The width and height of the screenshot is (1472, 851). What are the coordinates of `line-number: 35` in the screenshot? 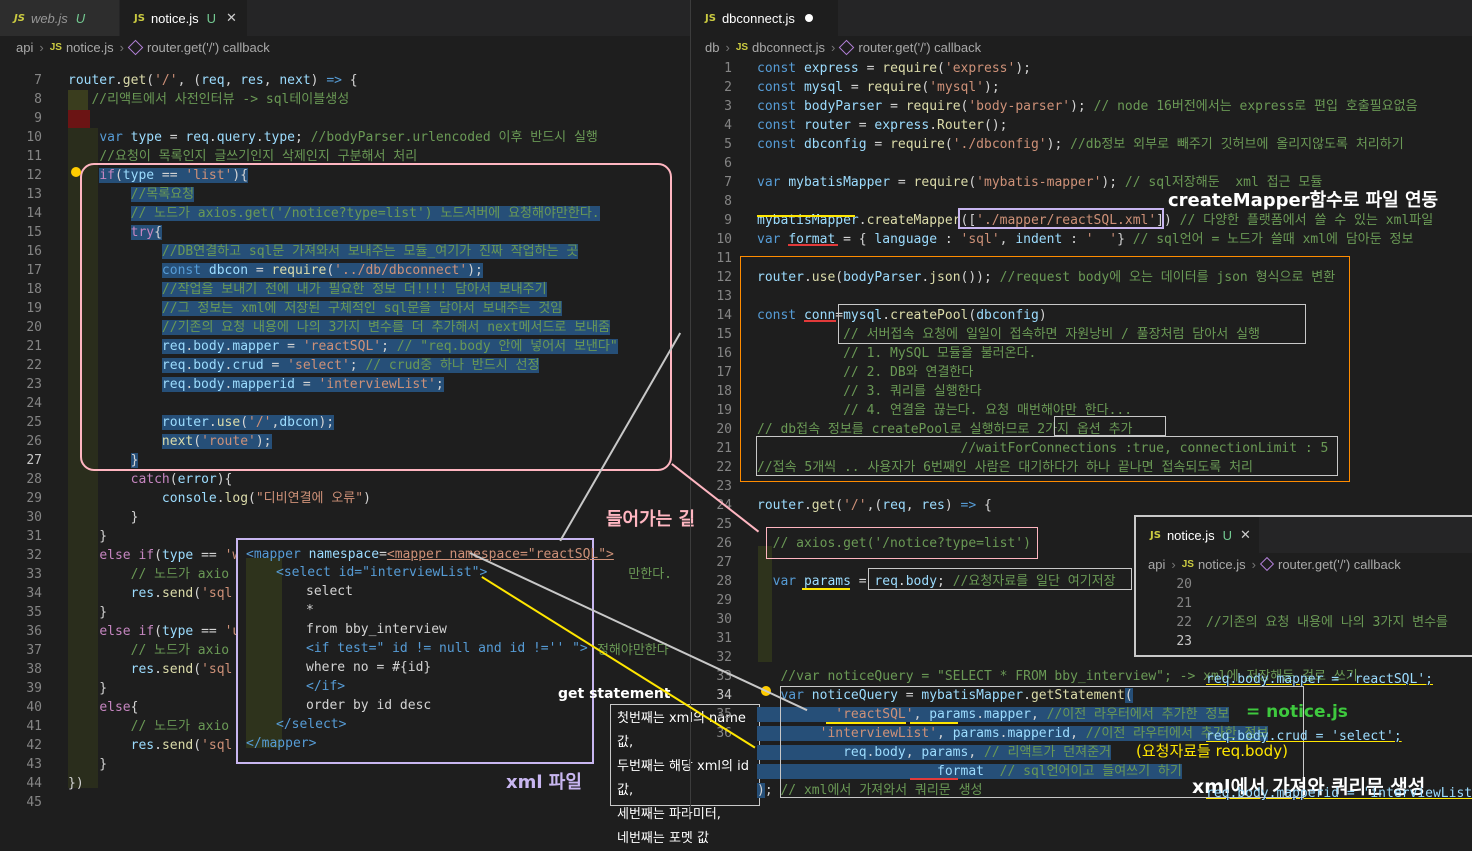 It's located at (34, 612).